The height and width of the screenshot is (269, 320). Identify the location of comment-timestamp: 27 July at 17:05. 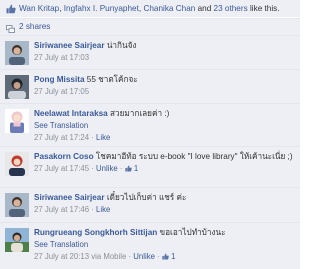
(61, 91).